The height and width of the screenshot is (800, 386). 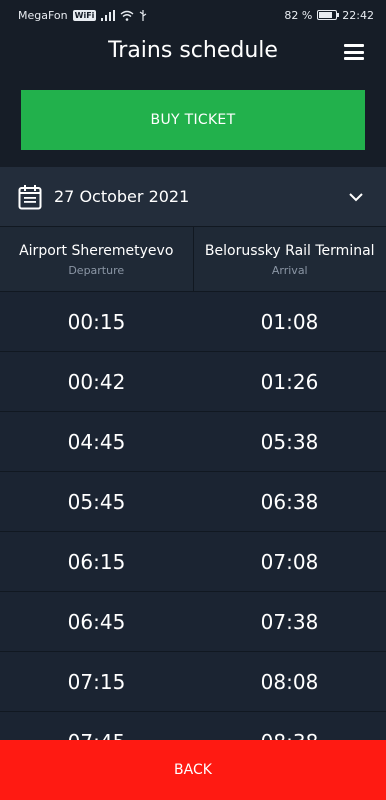 What do you see at coordinates (356, 197) in the screenshot?
I see `chevron-down-icon` at bounding box center [356, 197].